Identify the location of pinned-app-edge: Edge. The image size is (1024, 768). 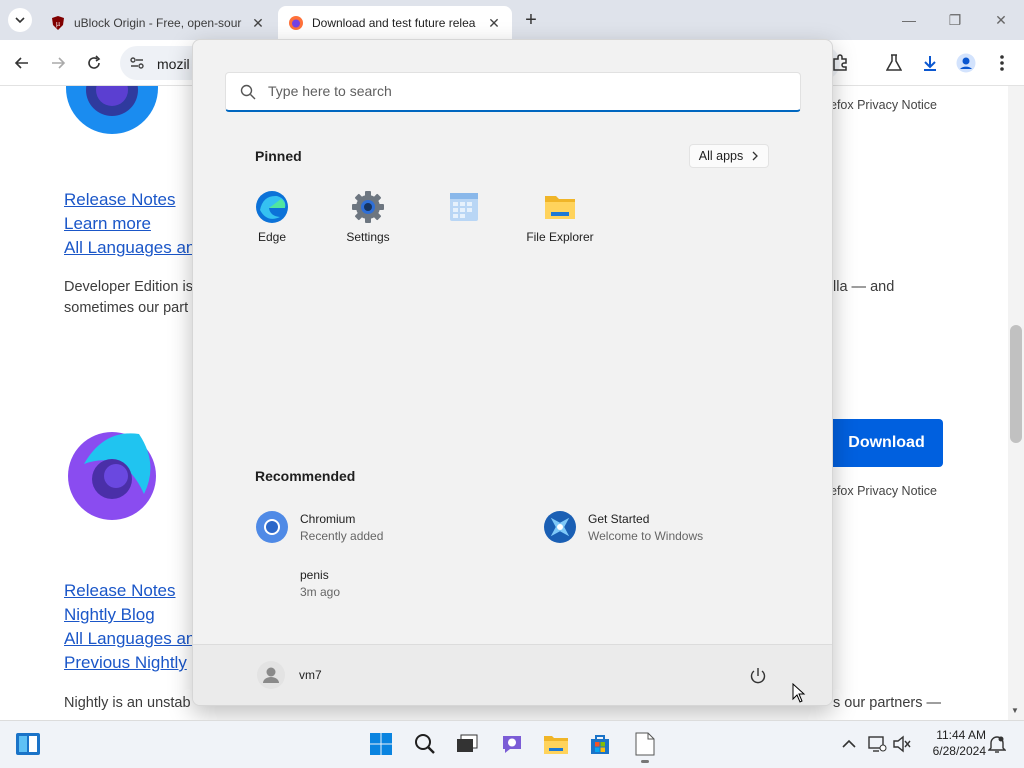
(272, 225).